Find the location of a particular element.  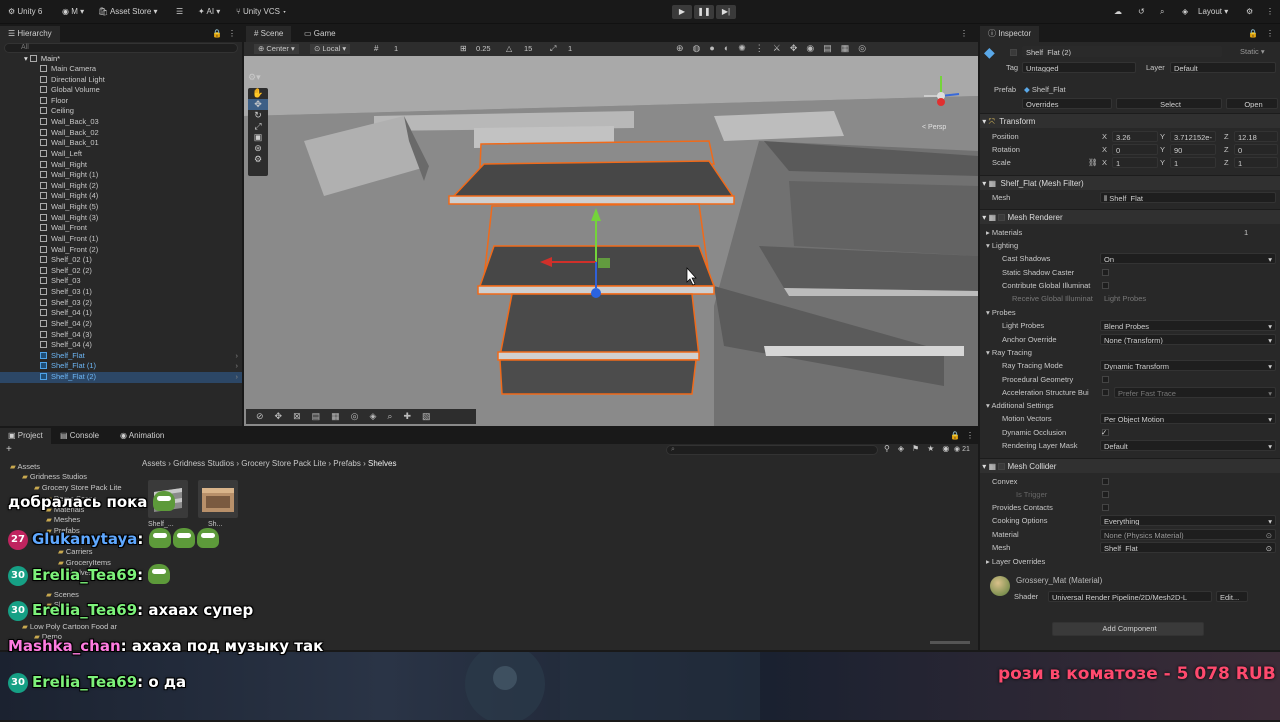

hierarchy-item: Shelf_03 (2) is located at coordinates (121, 303).